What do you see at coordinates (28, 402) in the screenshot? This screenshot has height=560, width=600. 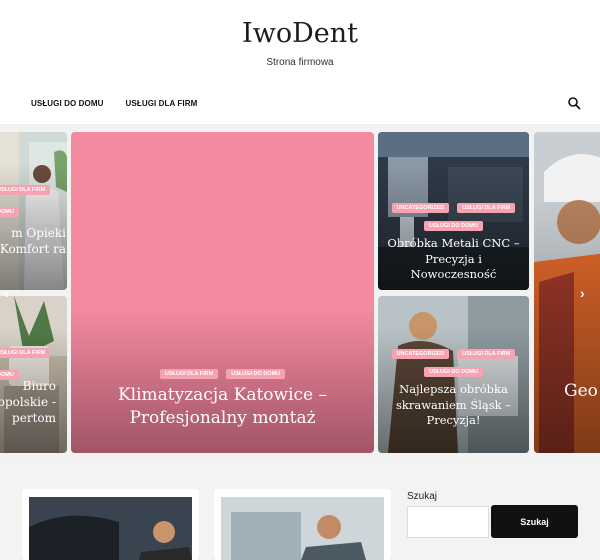 I see `card-title: Biuro ałopolskie - pertom` at bounding box center [28, 402].